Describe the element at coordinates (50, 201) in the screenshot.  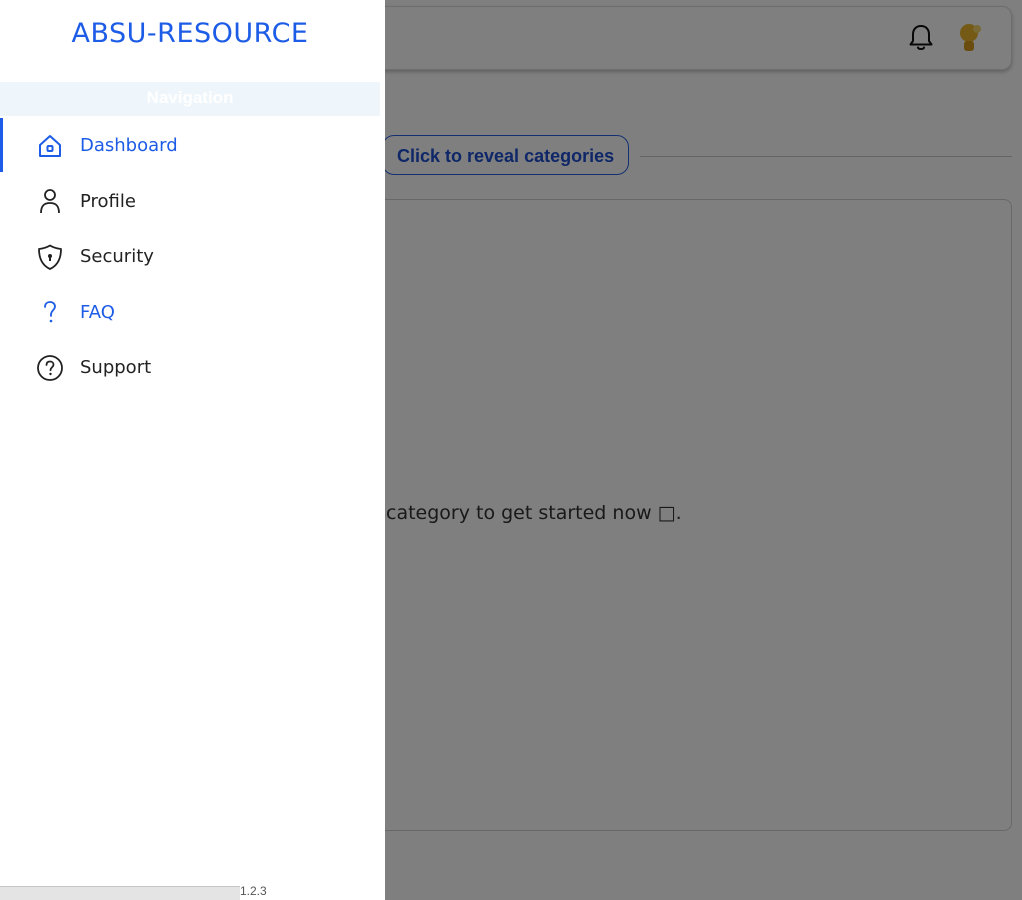
I see `user-icon` at that location.